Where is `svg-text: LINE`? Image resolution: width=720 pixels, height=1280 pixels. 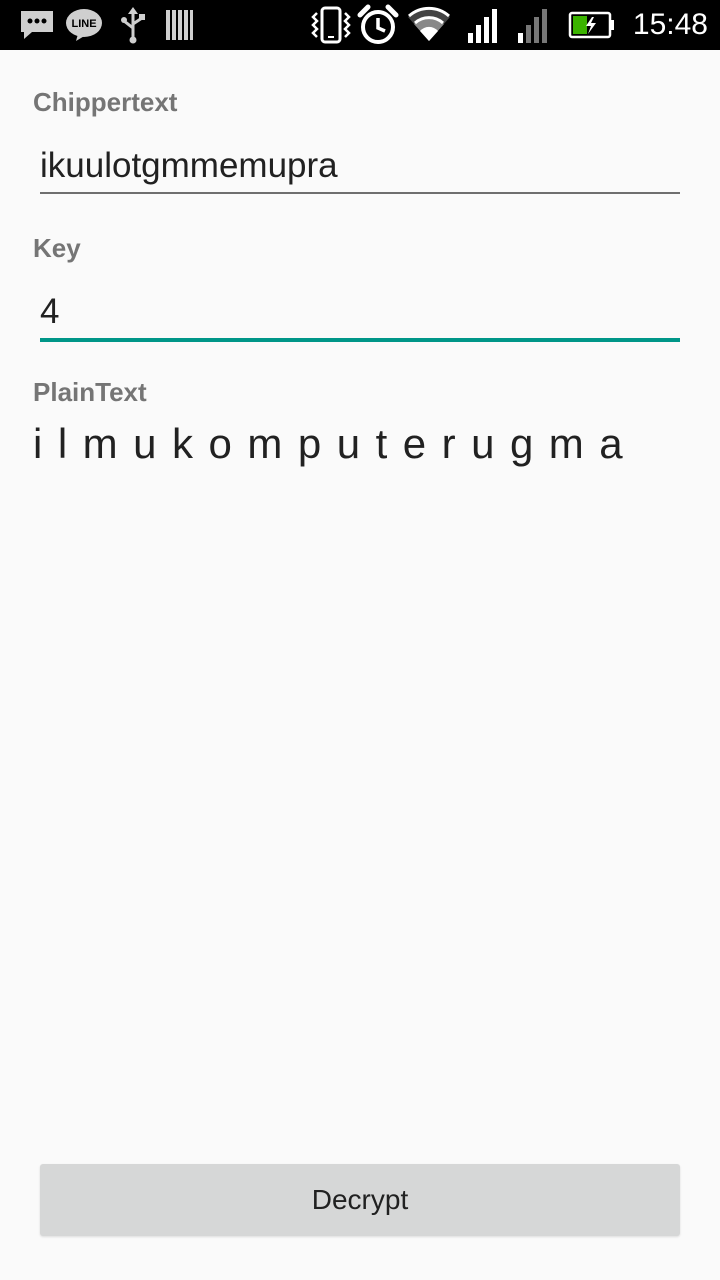 svg-text: LINE is located at coordinates (83, 24).